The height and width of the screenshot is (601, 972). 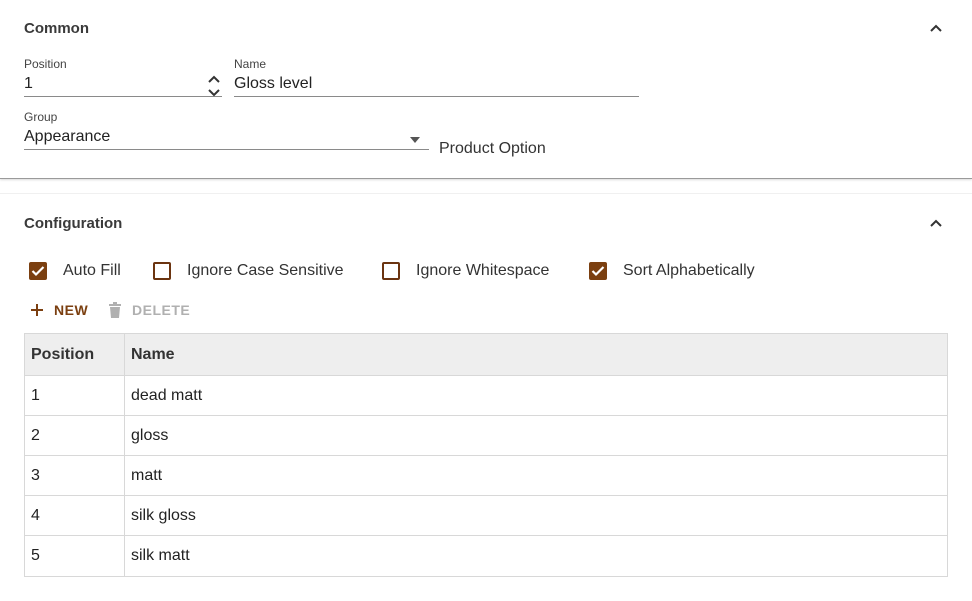 I want to click on delete-button-label: DELETE, so click(x=161, y=310).